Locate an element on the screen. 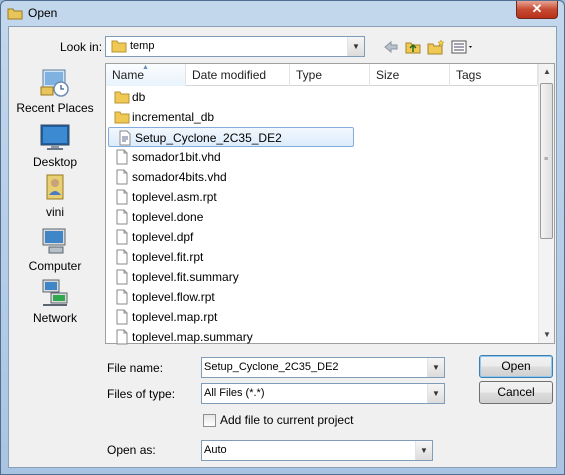 The width and height of the screenshot is (565, 475). file-row: toplevel.dpf is located at coordinates (231, 237).